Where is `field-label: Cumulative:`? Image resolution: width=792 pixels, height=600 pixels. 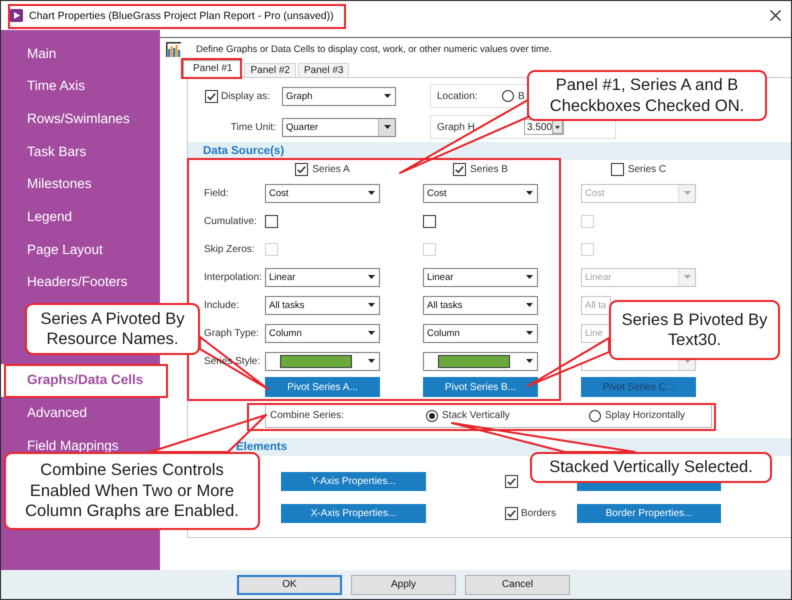
field-label: Cumulative: is located at coordinates (231, 221).